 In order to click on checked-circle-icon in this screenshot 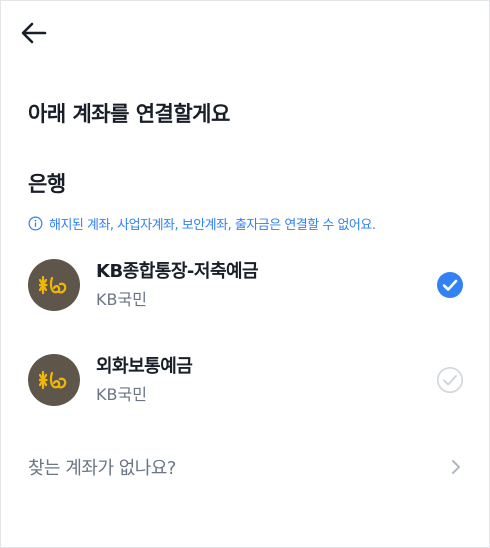, I will do `click(450, 285)`.